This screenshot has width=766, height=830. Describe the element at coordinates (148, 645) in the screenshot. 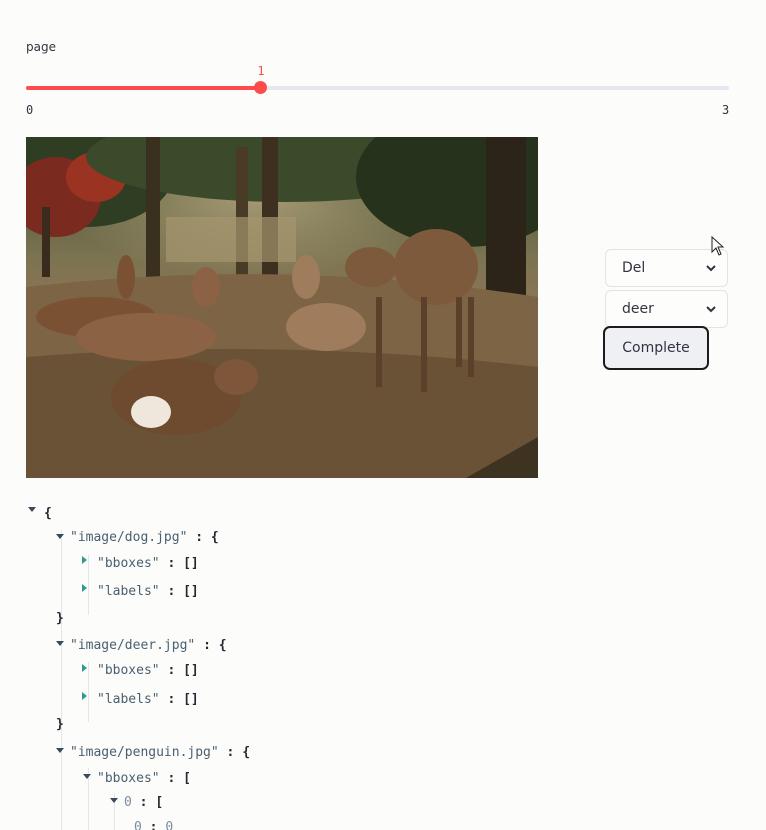

I see `json-entry-deer: "image/deer.jpg" : {` at that location.